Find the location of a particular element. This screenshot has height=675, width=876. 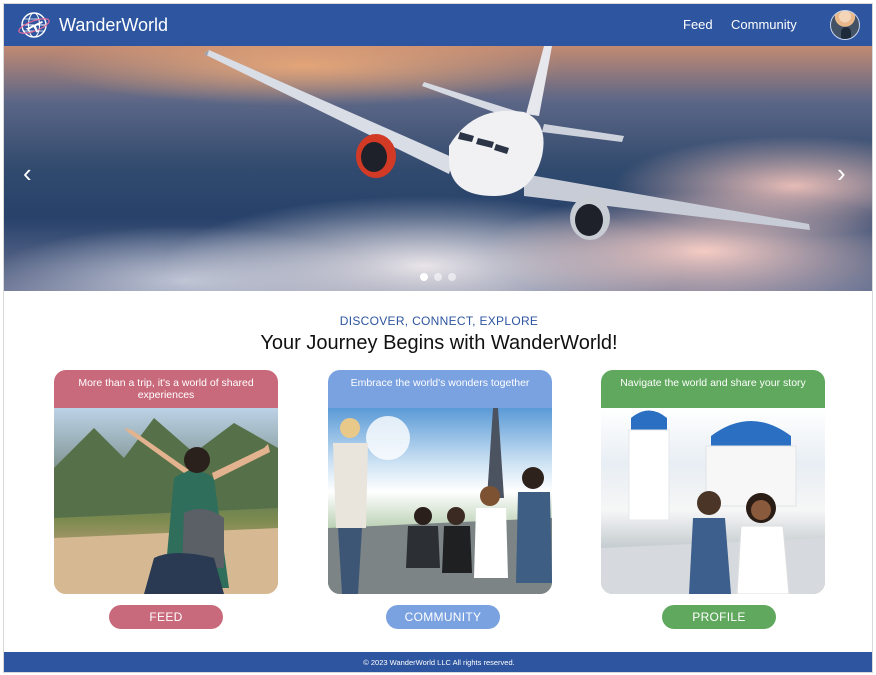

profile-card-image is located at coordinates (713, 501).